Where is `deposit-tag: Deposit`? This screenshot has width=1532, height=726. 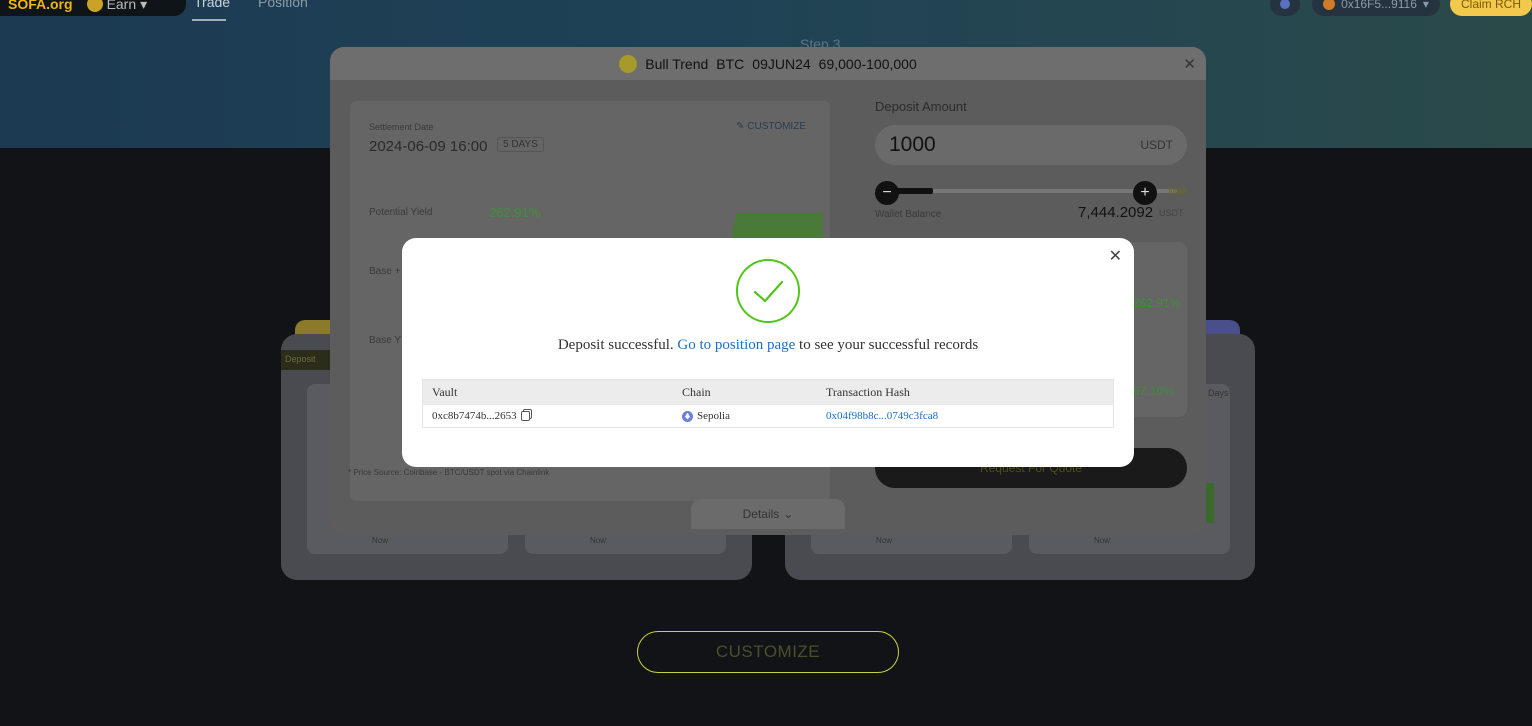 deposit-tag: Deposit is located at coordinates (306, 360).